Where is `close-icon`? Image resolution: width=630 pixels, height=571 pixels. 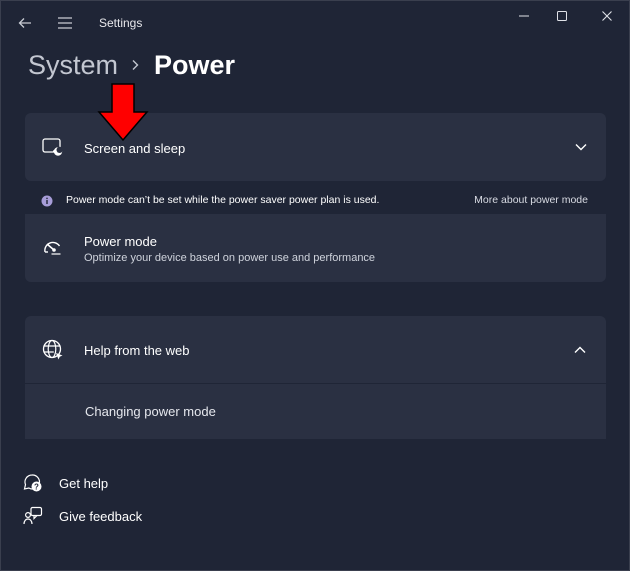
close-icon is located at coordinates (607, 16).